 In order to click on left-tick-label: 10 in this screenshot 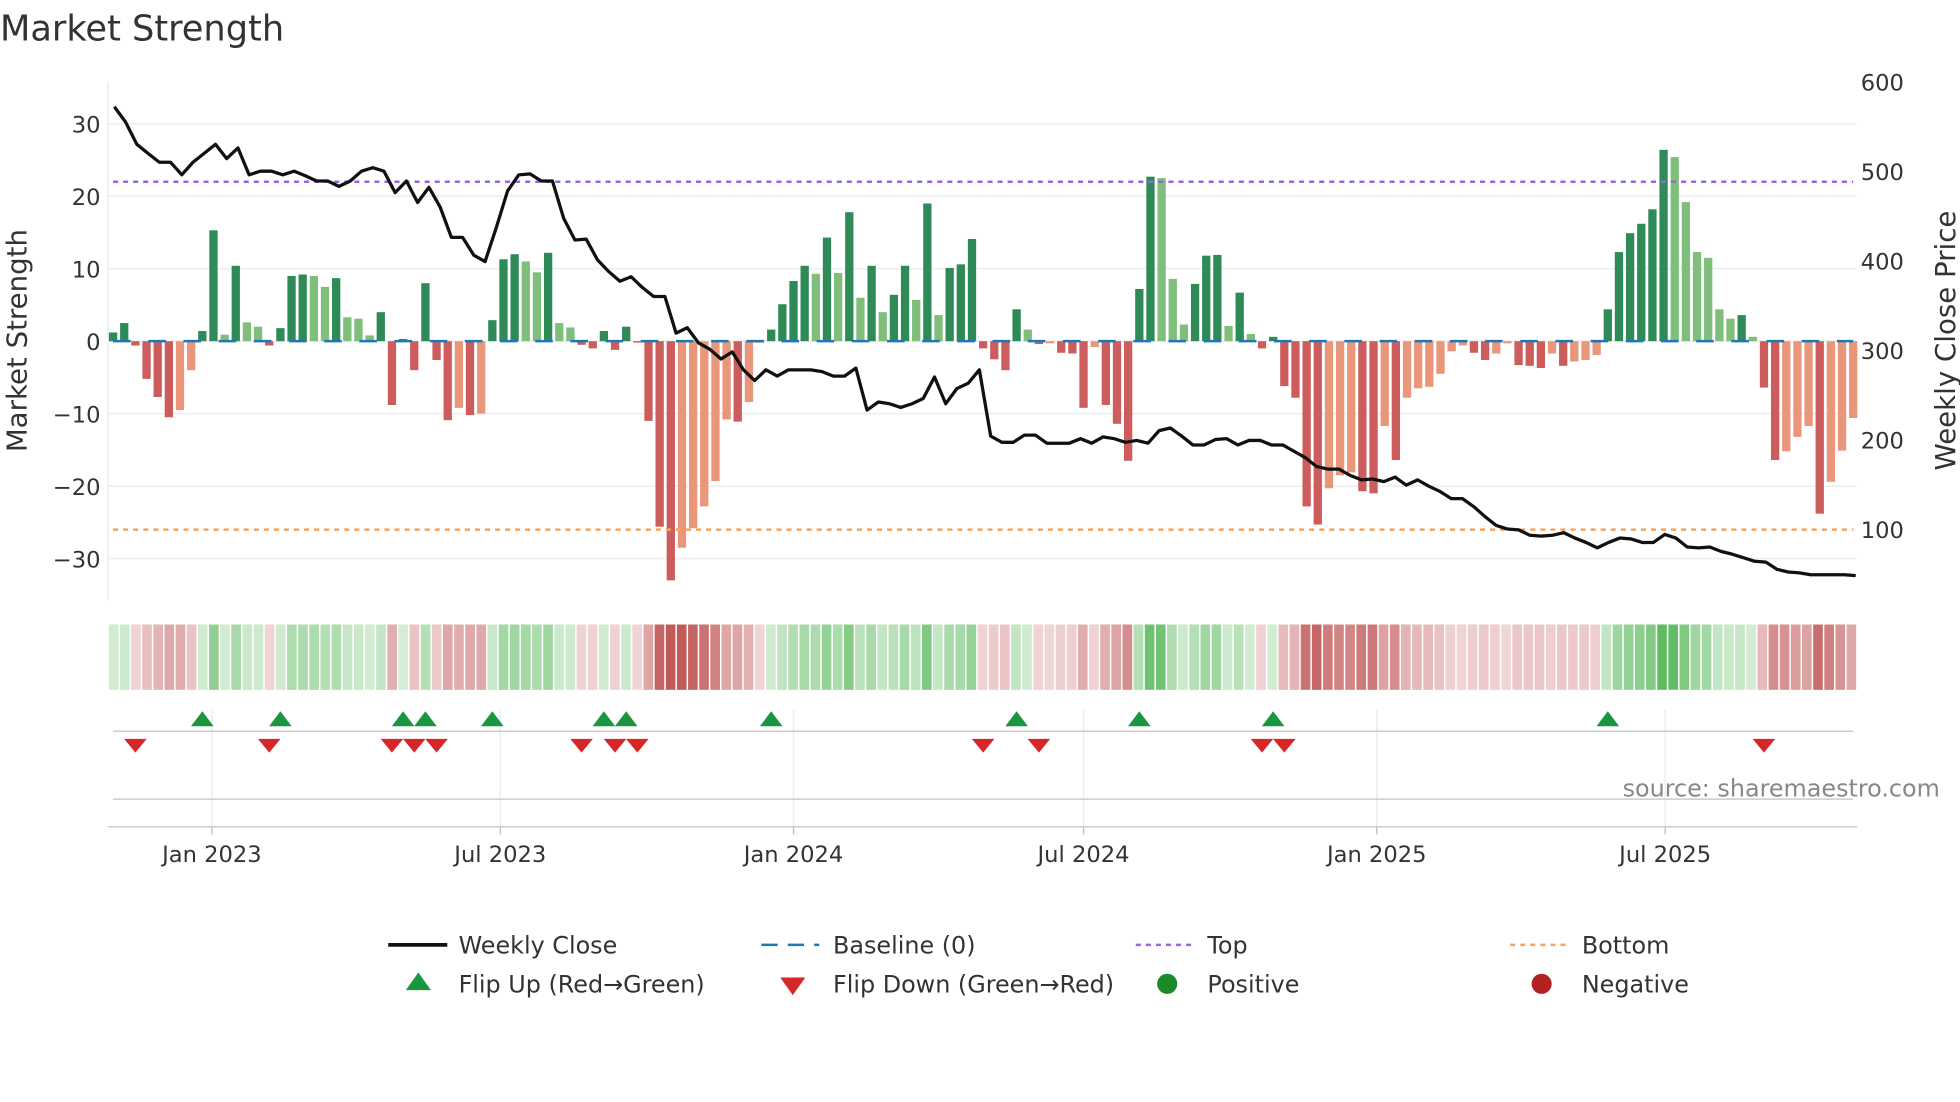, I will do `click(86, 271)`.